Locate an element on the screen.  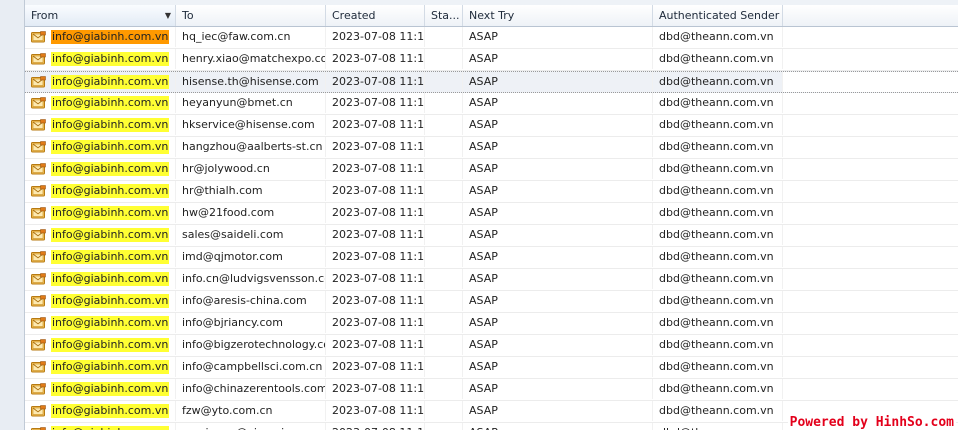
cell-next-try: ASAP is located at coordinates (558, 257).